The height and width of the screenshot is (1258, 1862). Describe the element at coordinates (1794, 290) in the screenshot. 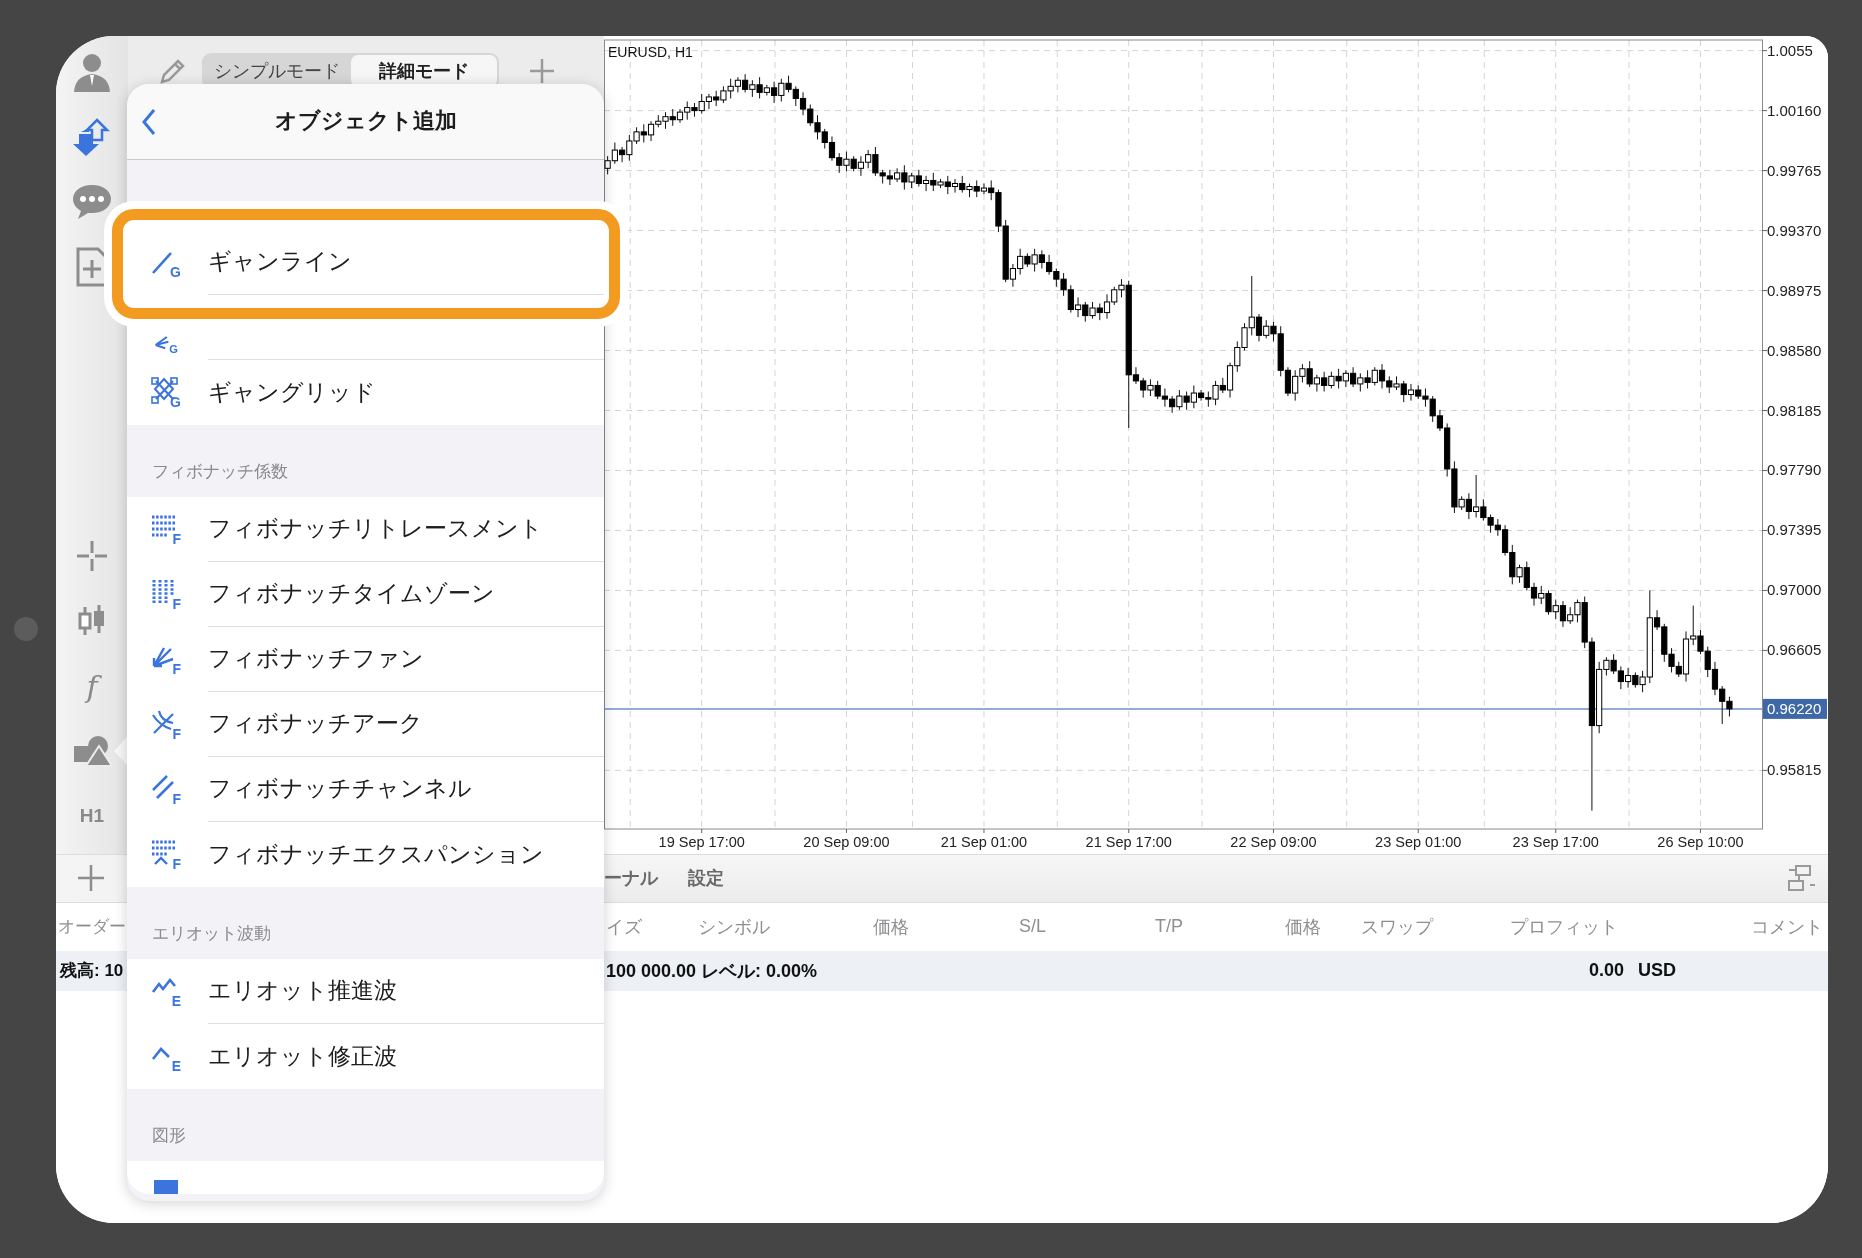

I see `price-label: 0.98975` at that location.